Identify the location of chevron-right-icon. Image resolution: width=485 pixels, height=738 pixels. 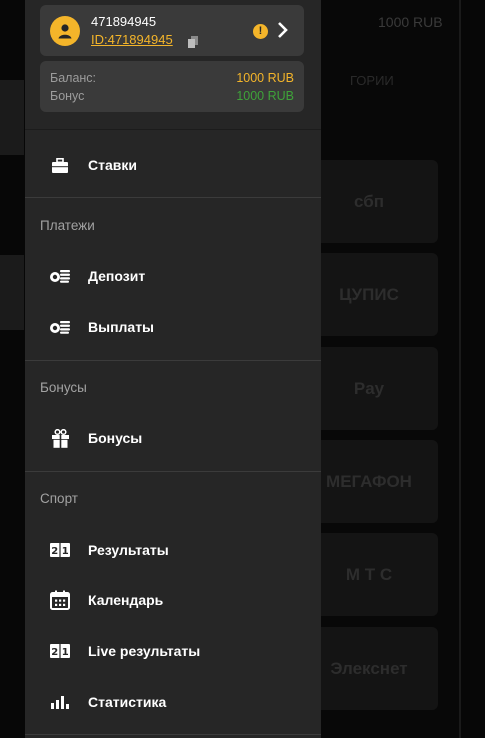
(283, 32).